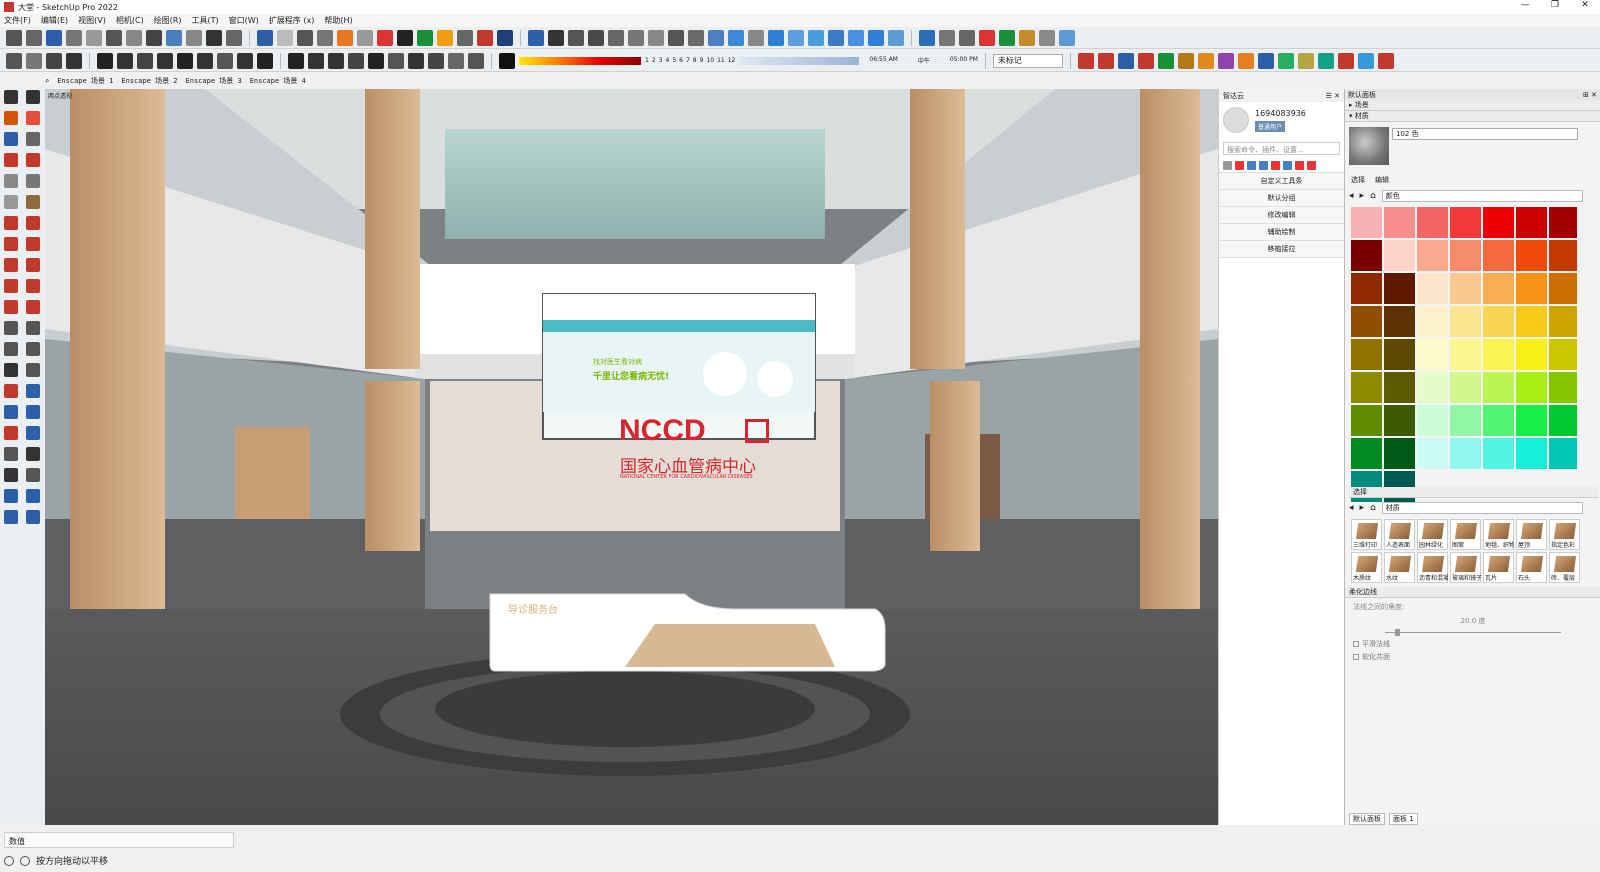 The height and width of the screenshot is (872, 1600). What do you see at coordinates (1399, 534) in the screenshot?
I see `material-folder: 人造表面` at bounding box center [1399, 534].